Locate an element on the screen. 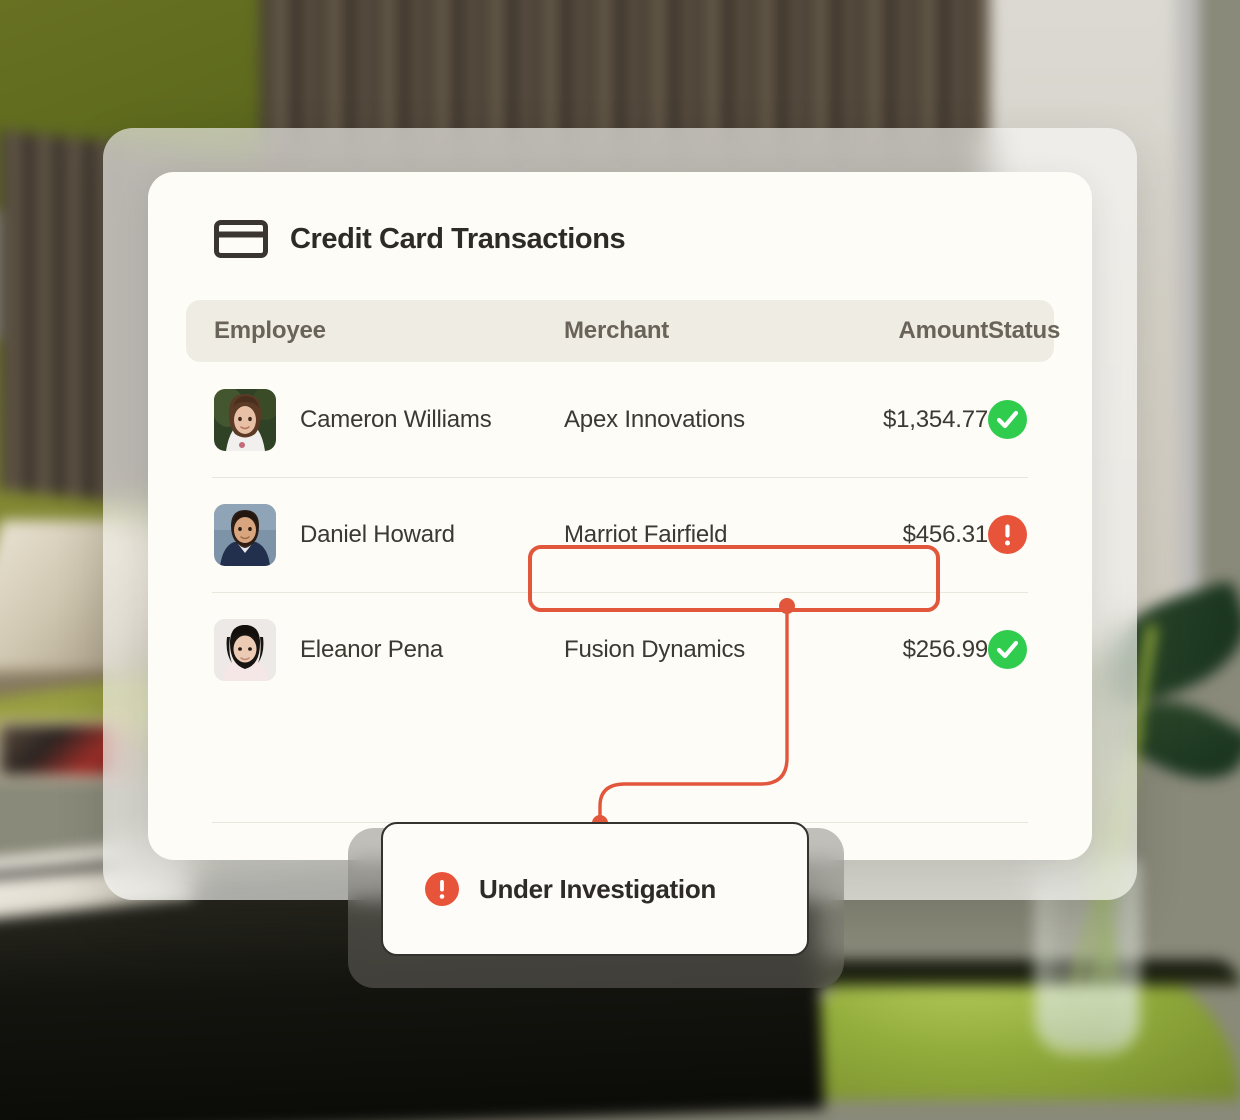  table-header-row: Employee Merchant Amount Status is located at coordinates (623, 331).